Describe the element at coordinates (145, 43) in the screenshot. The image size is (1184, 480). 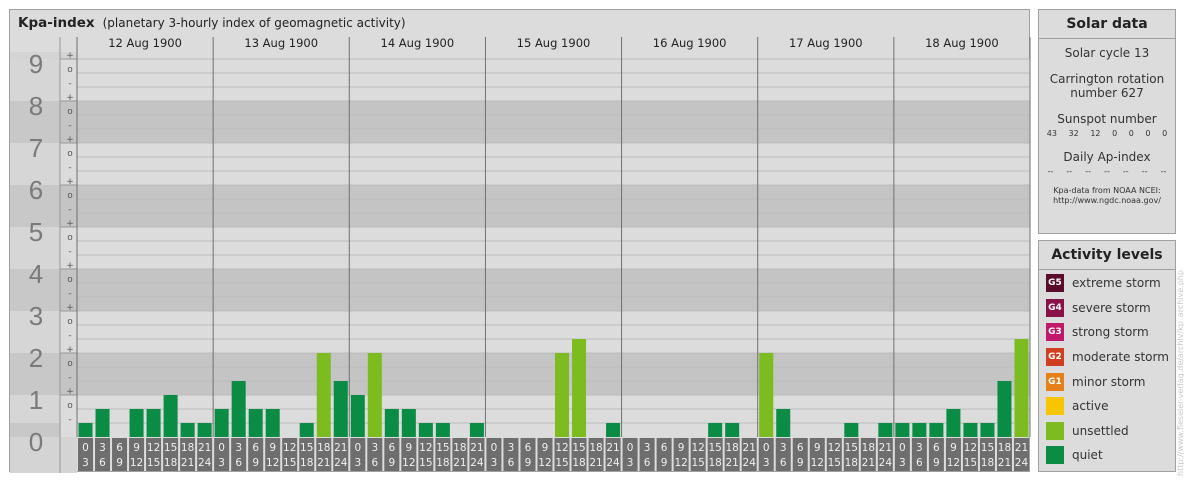
I see `day-label-0: 12 Aug 1900` at that location.